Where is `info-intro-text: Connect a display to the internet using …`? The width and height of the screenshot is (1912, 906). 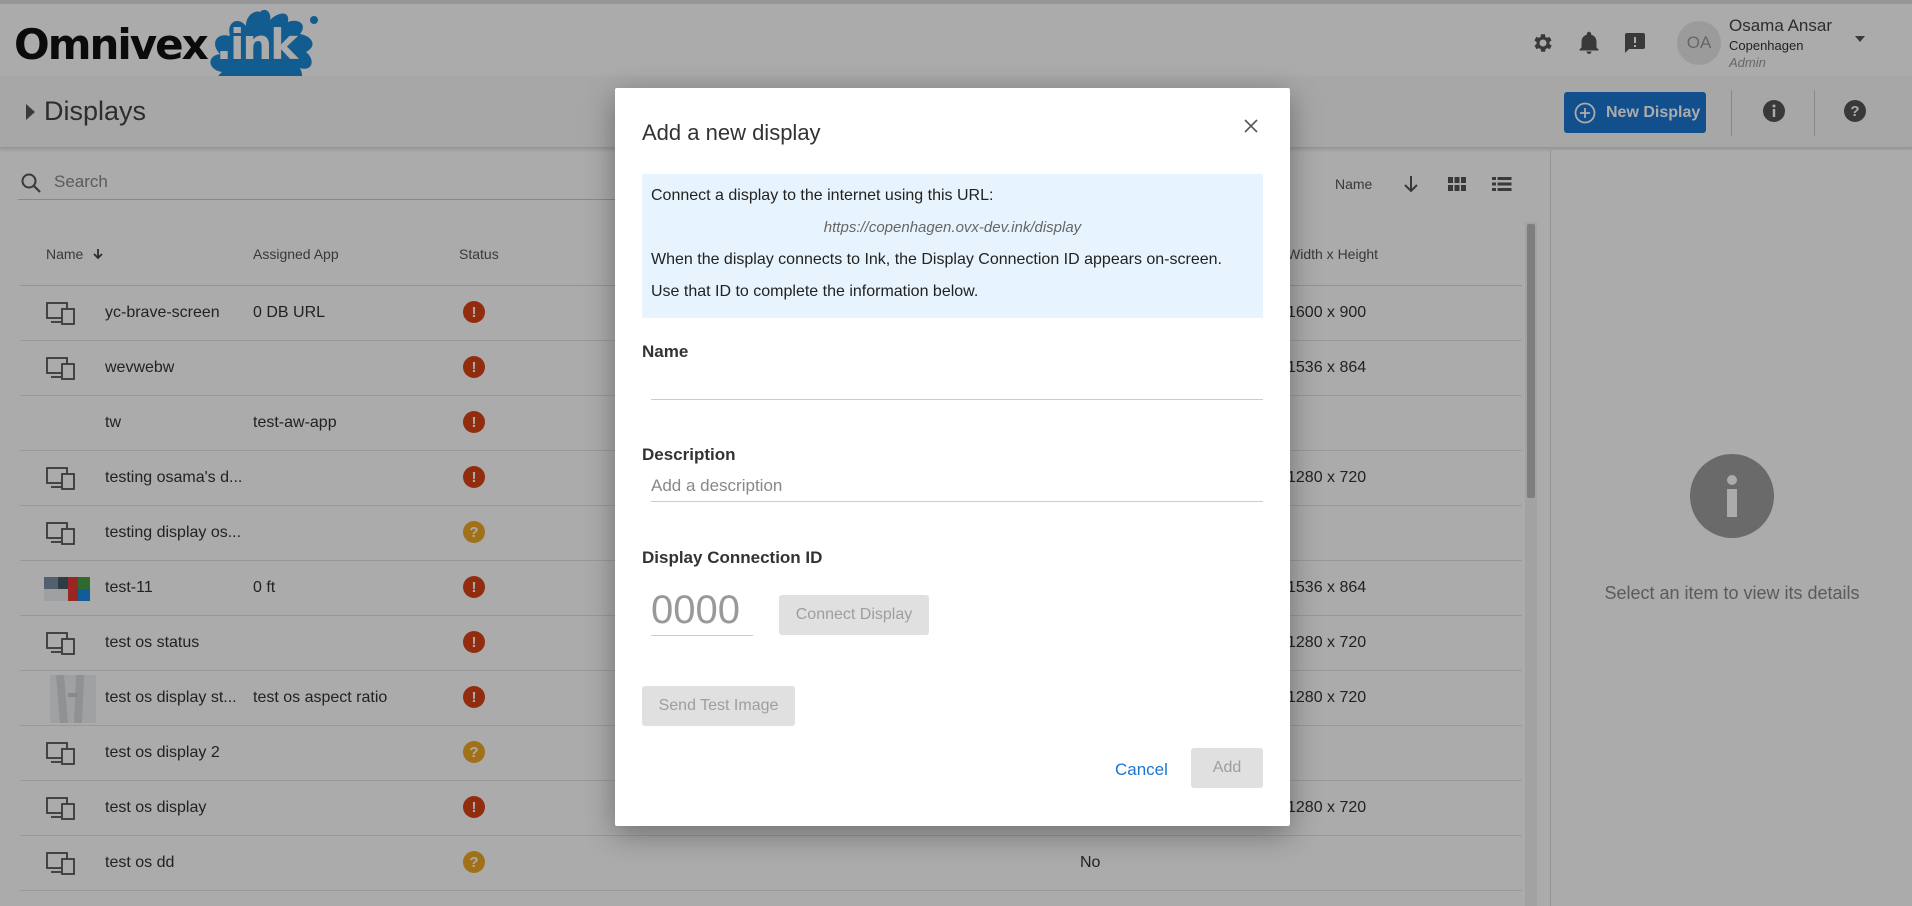 info-intro-text: Connect a display to the internet using … is located at coordinates (822, 195).